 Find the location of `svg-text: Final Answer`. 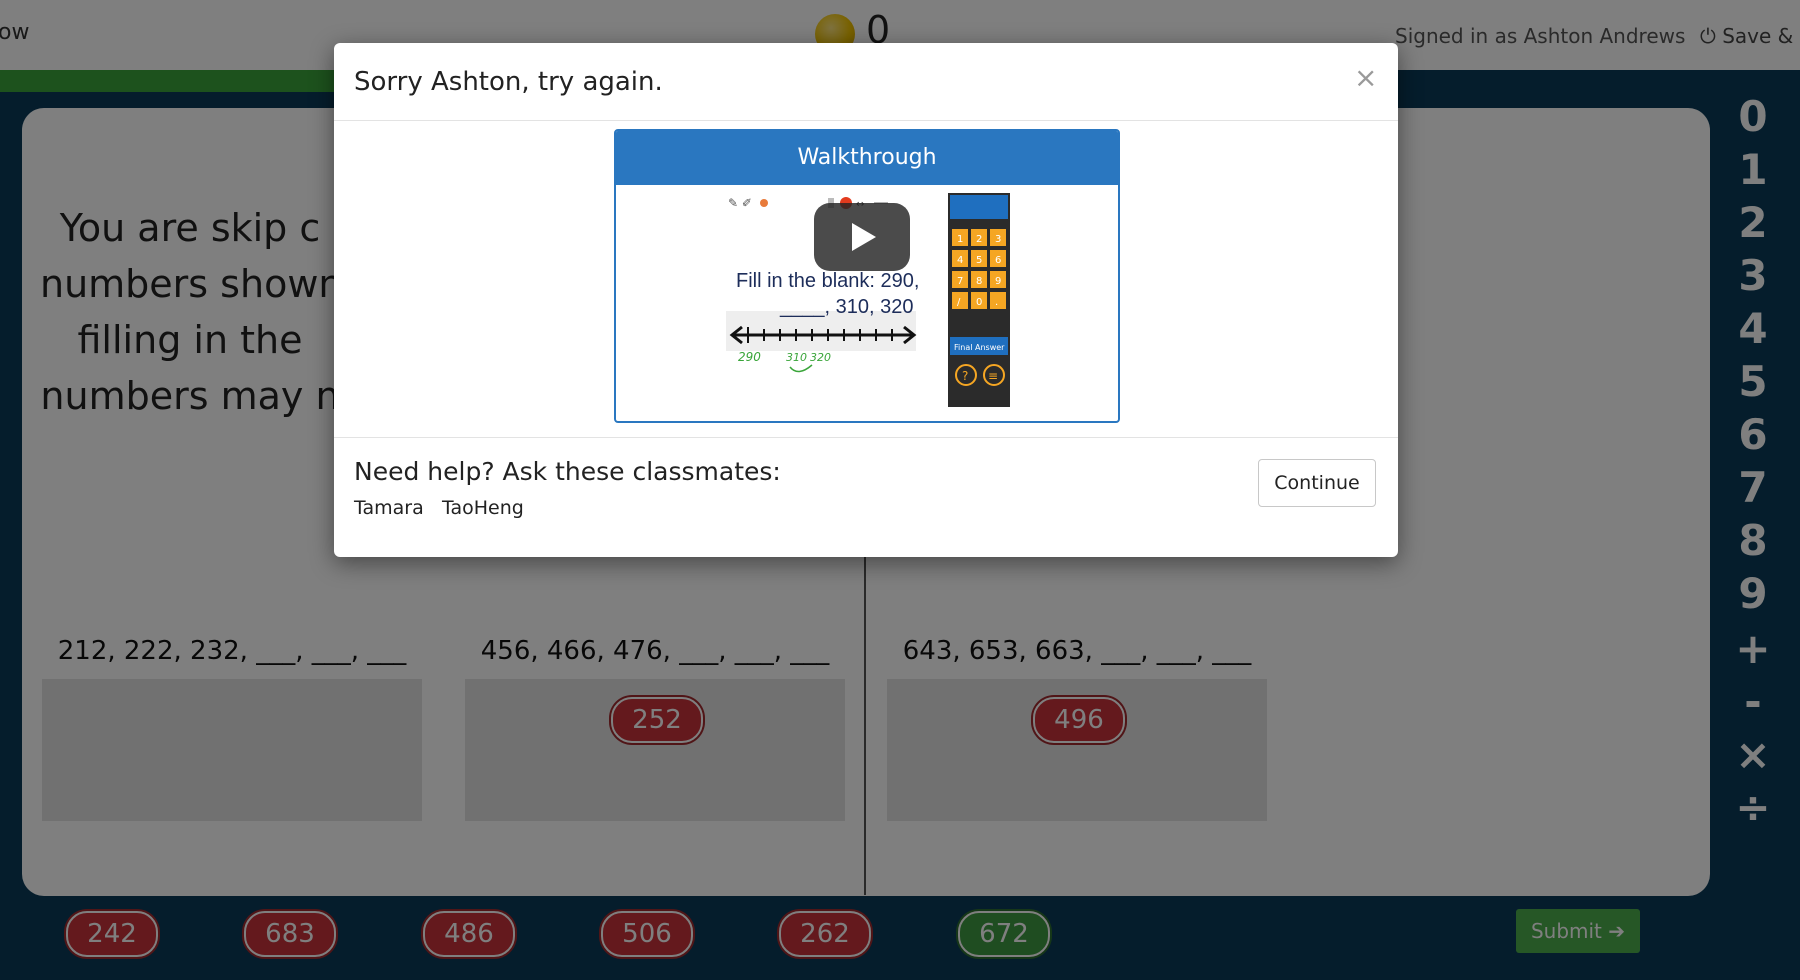

svg-text: Final Answer is located at coordinates (979, 347).